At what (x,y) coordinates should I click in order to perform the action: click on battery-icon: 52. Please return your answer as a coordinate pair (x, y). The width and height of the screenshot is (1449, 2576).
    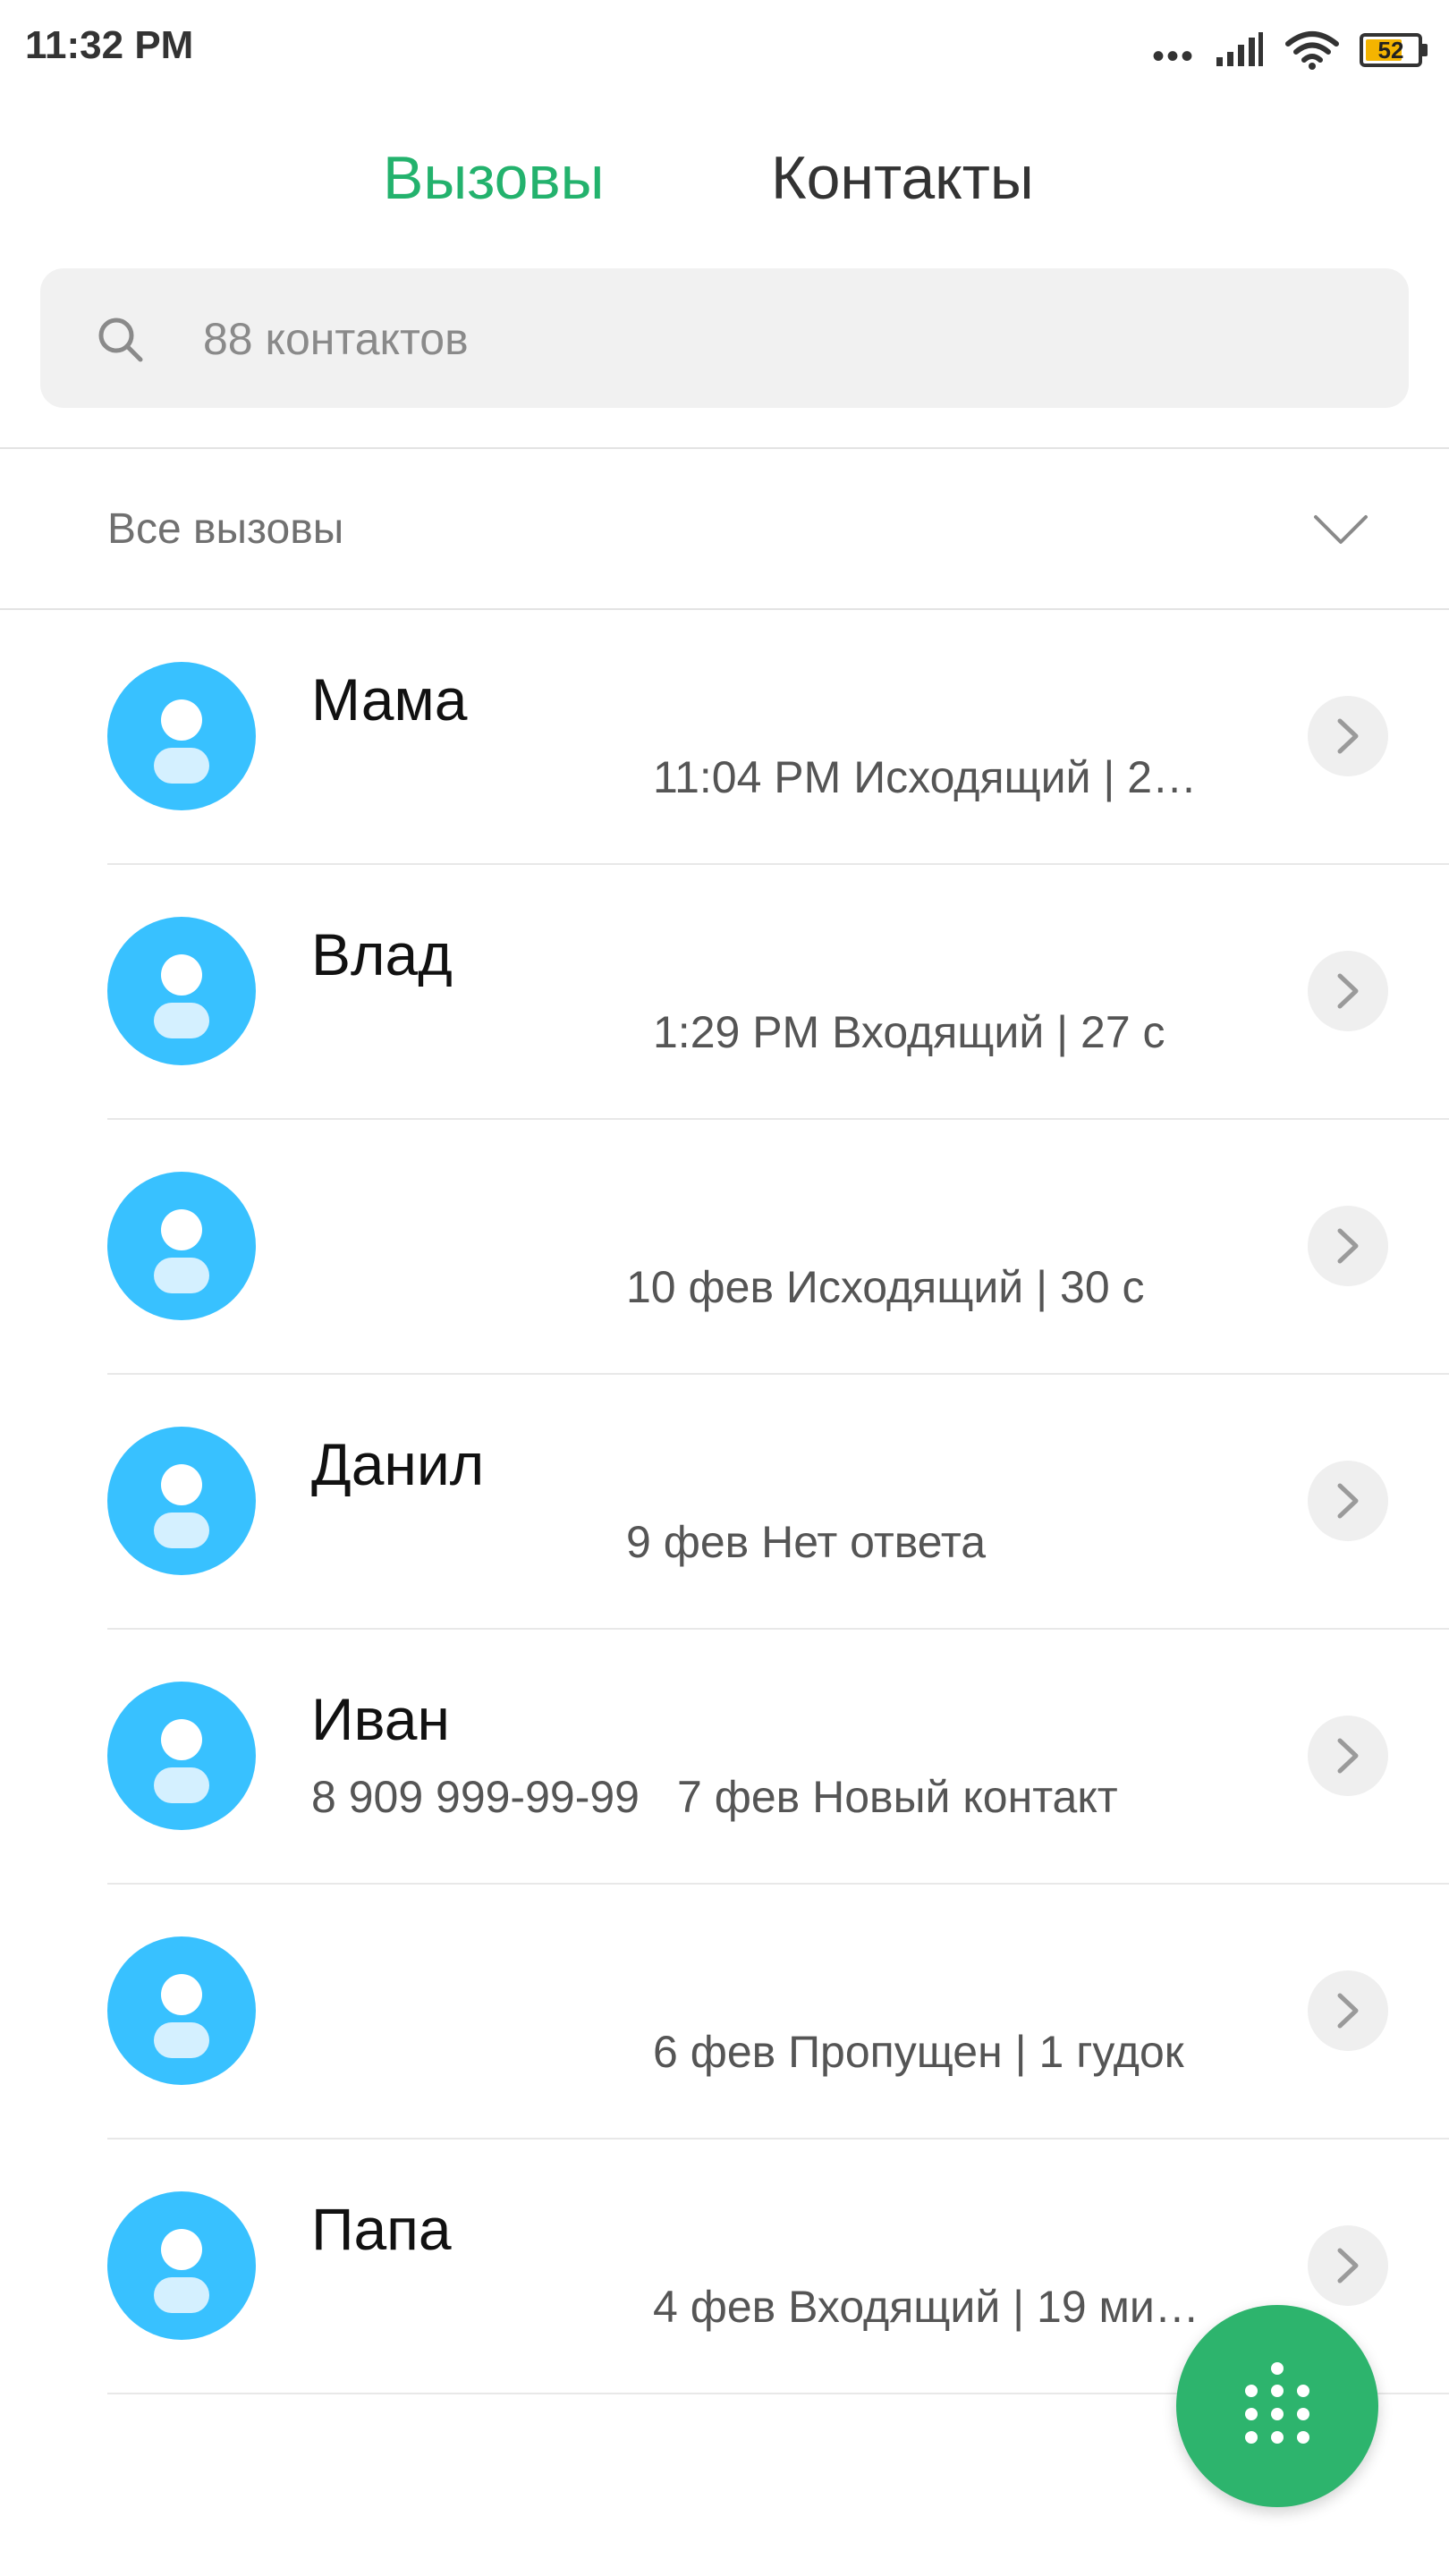
    Looking at the image, I should click on (1394, 50).